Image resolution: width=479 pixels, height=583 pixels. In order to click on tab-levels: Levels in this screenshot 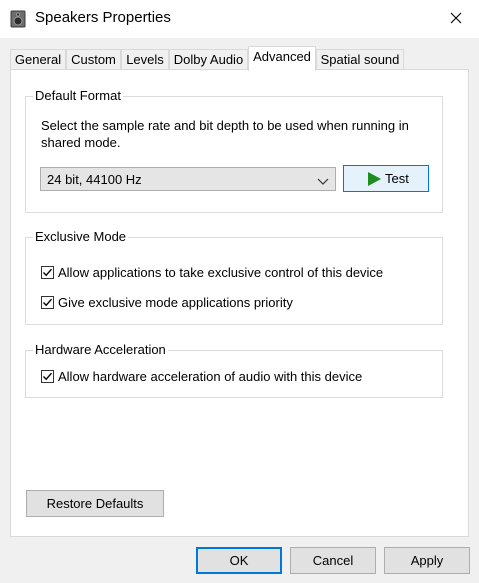, I will do `click(145, 59)`.